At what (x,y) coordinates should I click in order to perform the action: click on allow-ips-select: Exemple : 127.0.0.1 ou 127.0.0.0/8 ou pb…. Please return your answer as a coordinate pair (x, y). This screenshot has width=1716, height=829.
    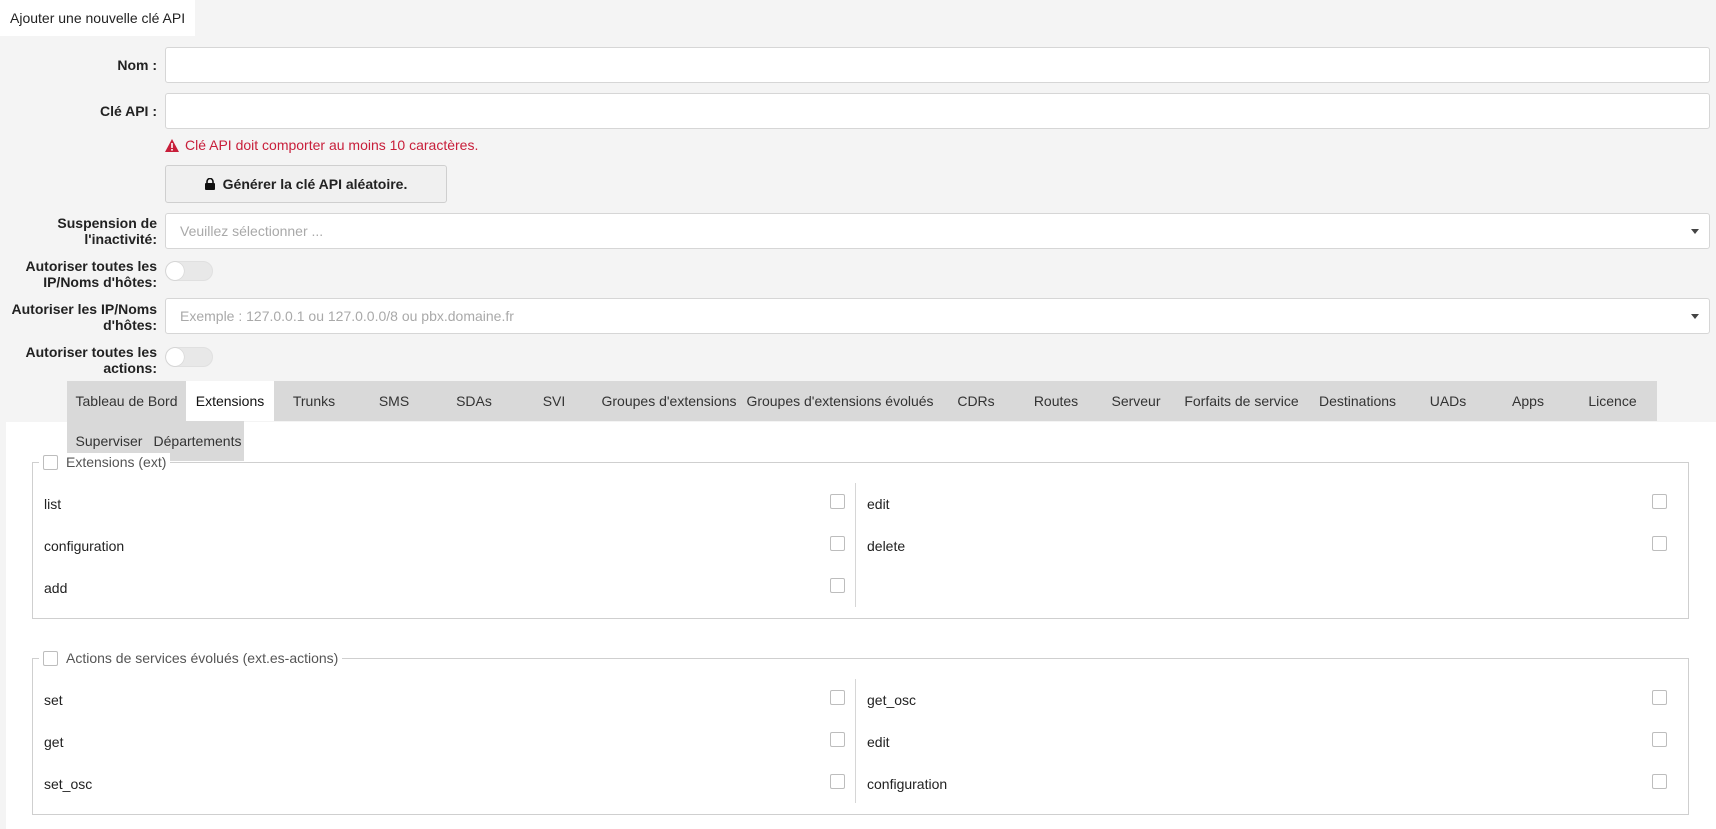
    Looking at the image, I should click on (937, 316).